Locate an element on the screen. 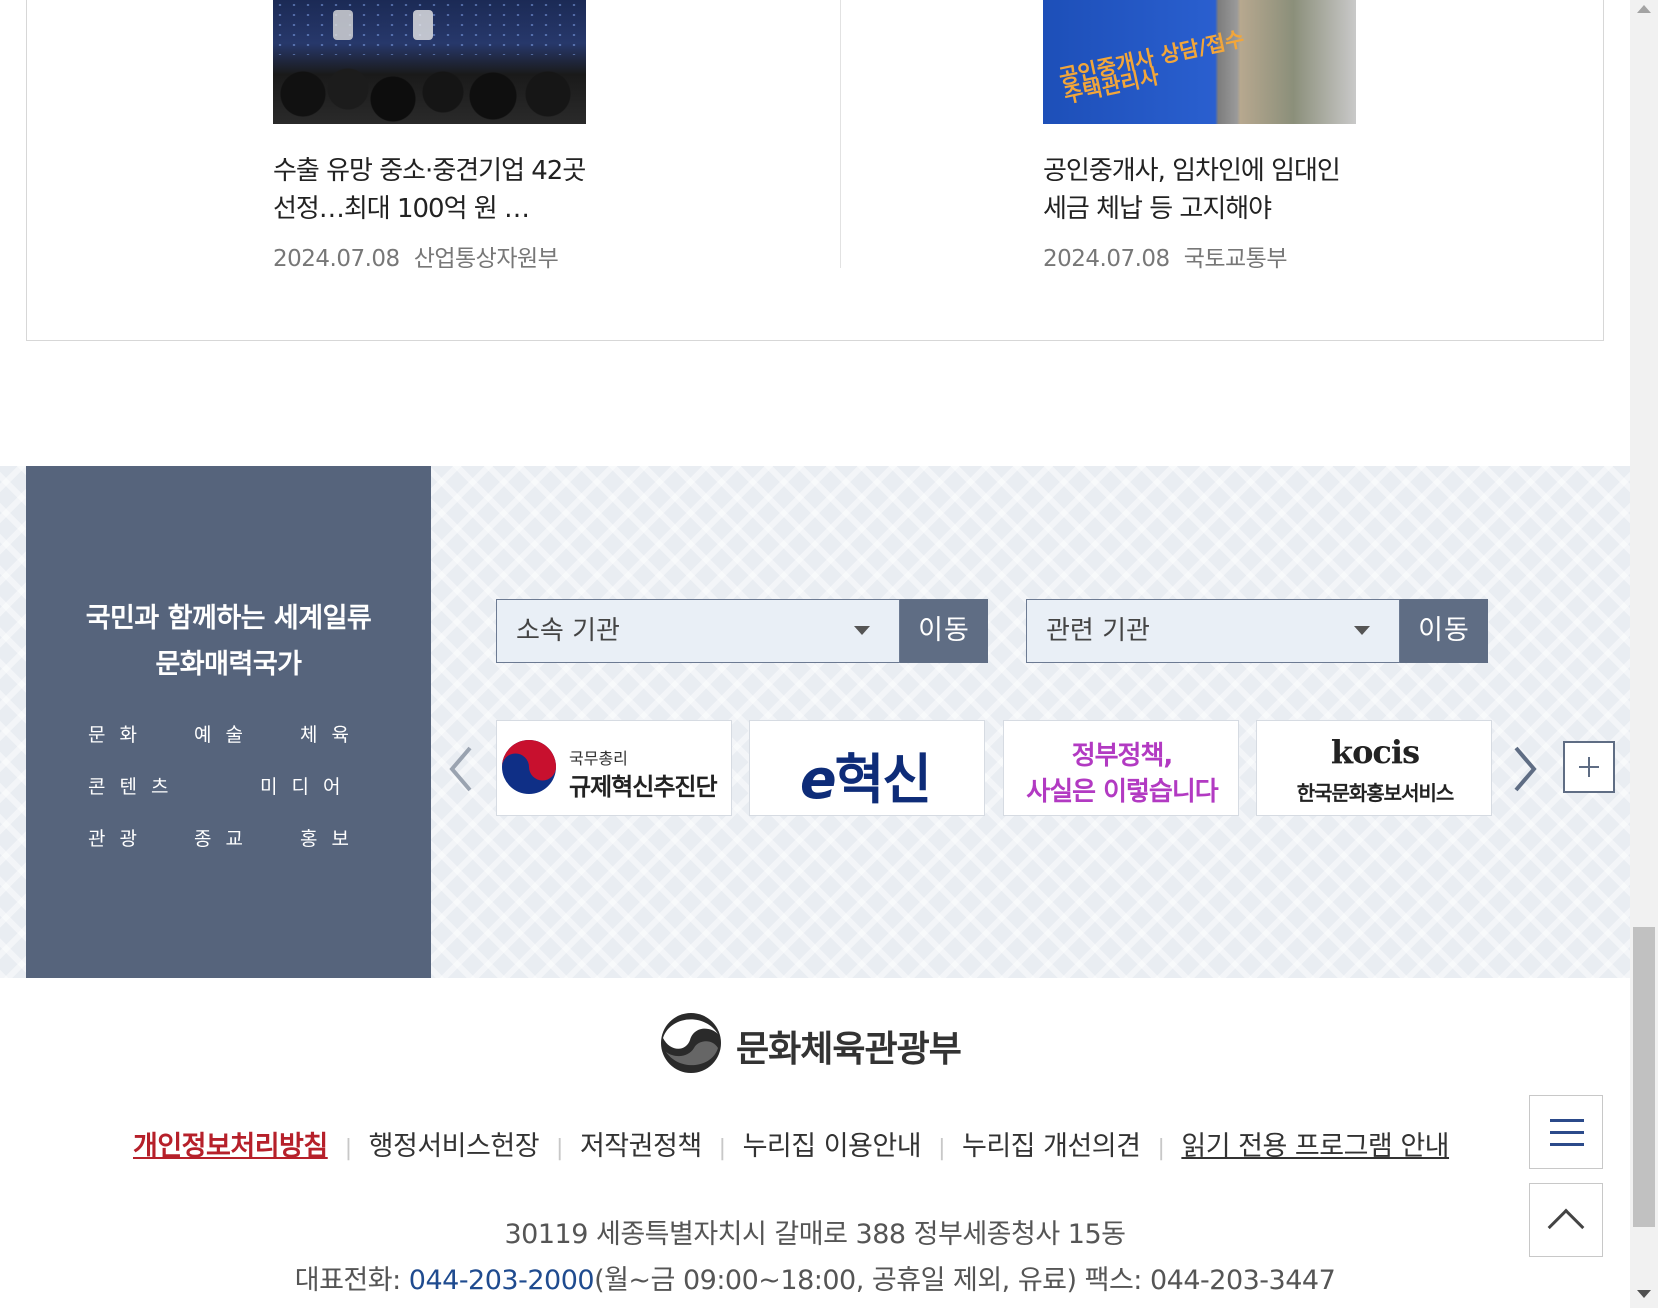  footer-address: 30119 세종특별자치시 갈매로 388 정부세종청사 15동 is located at coordinates (815, 1234).